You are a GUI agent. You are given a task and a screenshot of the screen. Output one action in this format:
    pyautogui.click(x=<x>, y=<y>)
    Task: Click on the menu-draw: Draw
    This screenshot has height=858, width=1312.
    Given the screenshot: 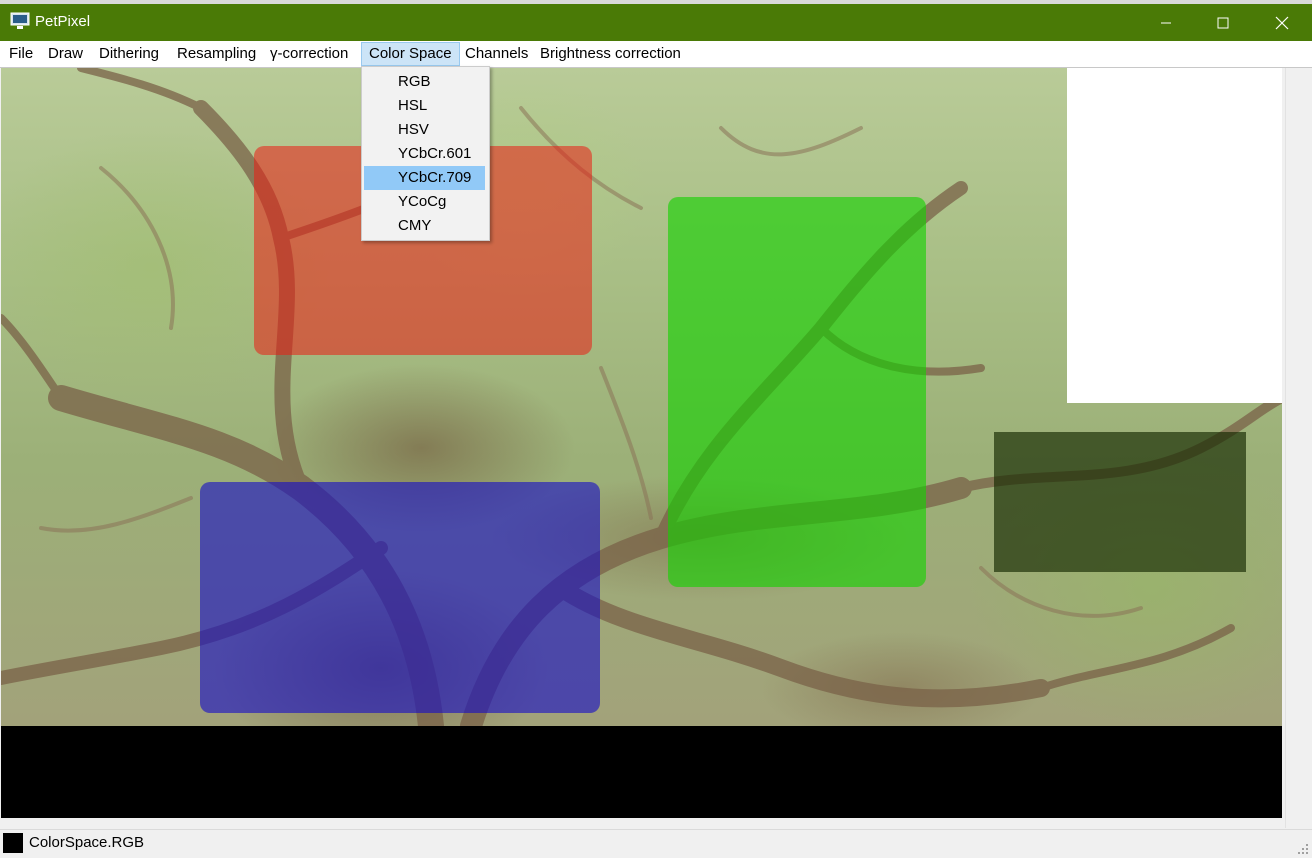 What is the action you would take?
    pyautogui.click(x=65, y=54)
    